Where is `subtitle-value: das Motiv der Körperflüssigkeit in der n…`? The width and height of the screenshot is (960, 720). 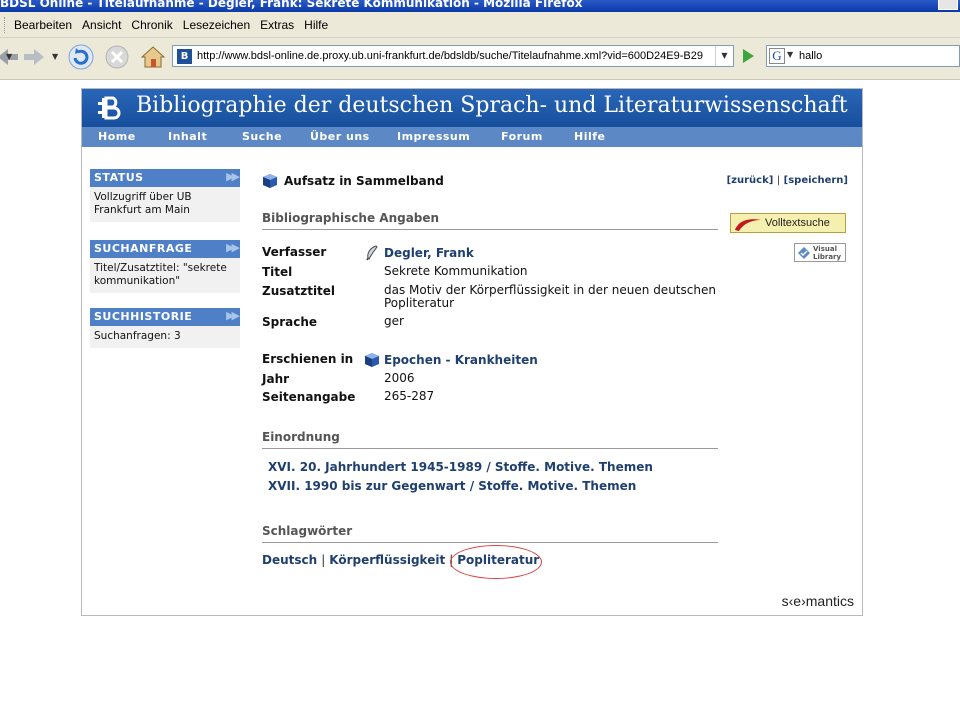 subtitle-value: das Motiv der Körperflüssigkeit in der n… is located at coordinates (550, 296).